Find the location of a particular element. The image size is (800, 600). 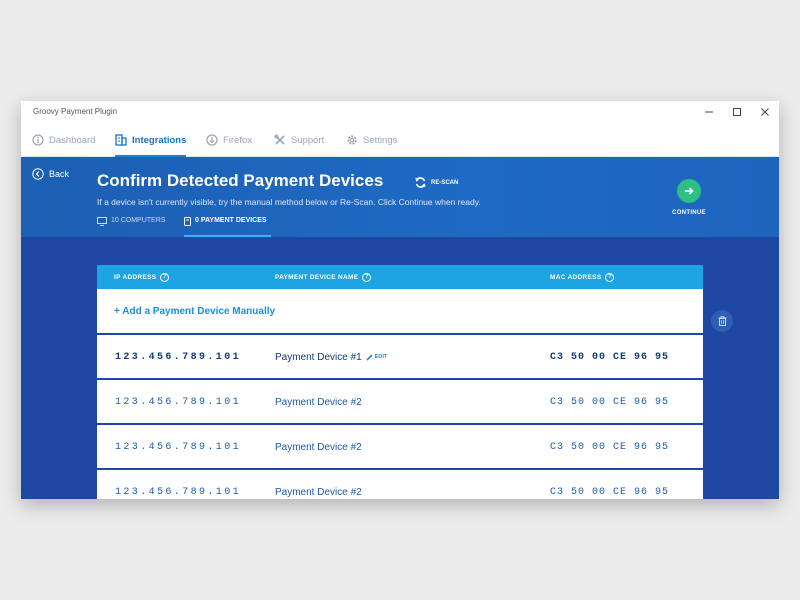

column-header-mac: MAC ADDRESS ? is located at coordinates (582, 277).